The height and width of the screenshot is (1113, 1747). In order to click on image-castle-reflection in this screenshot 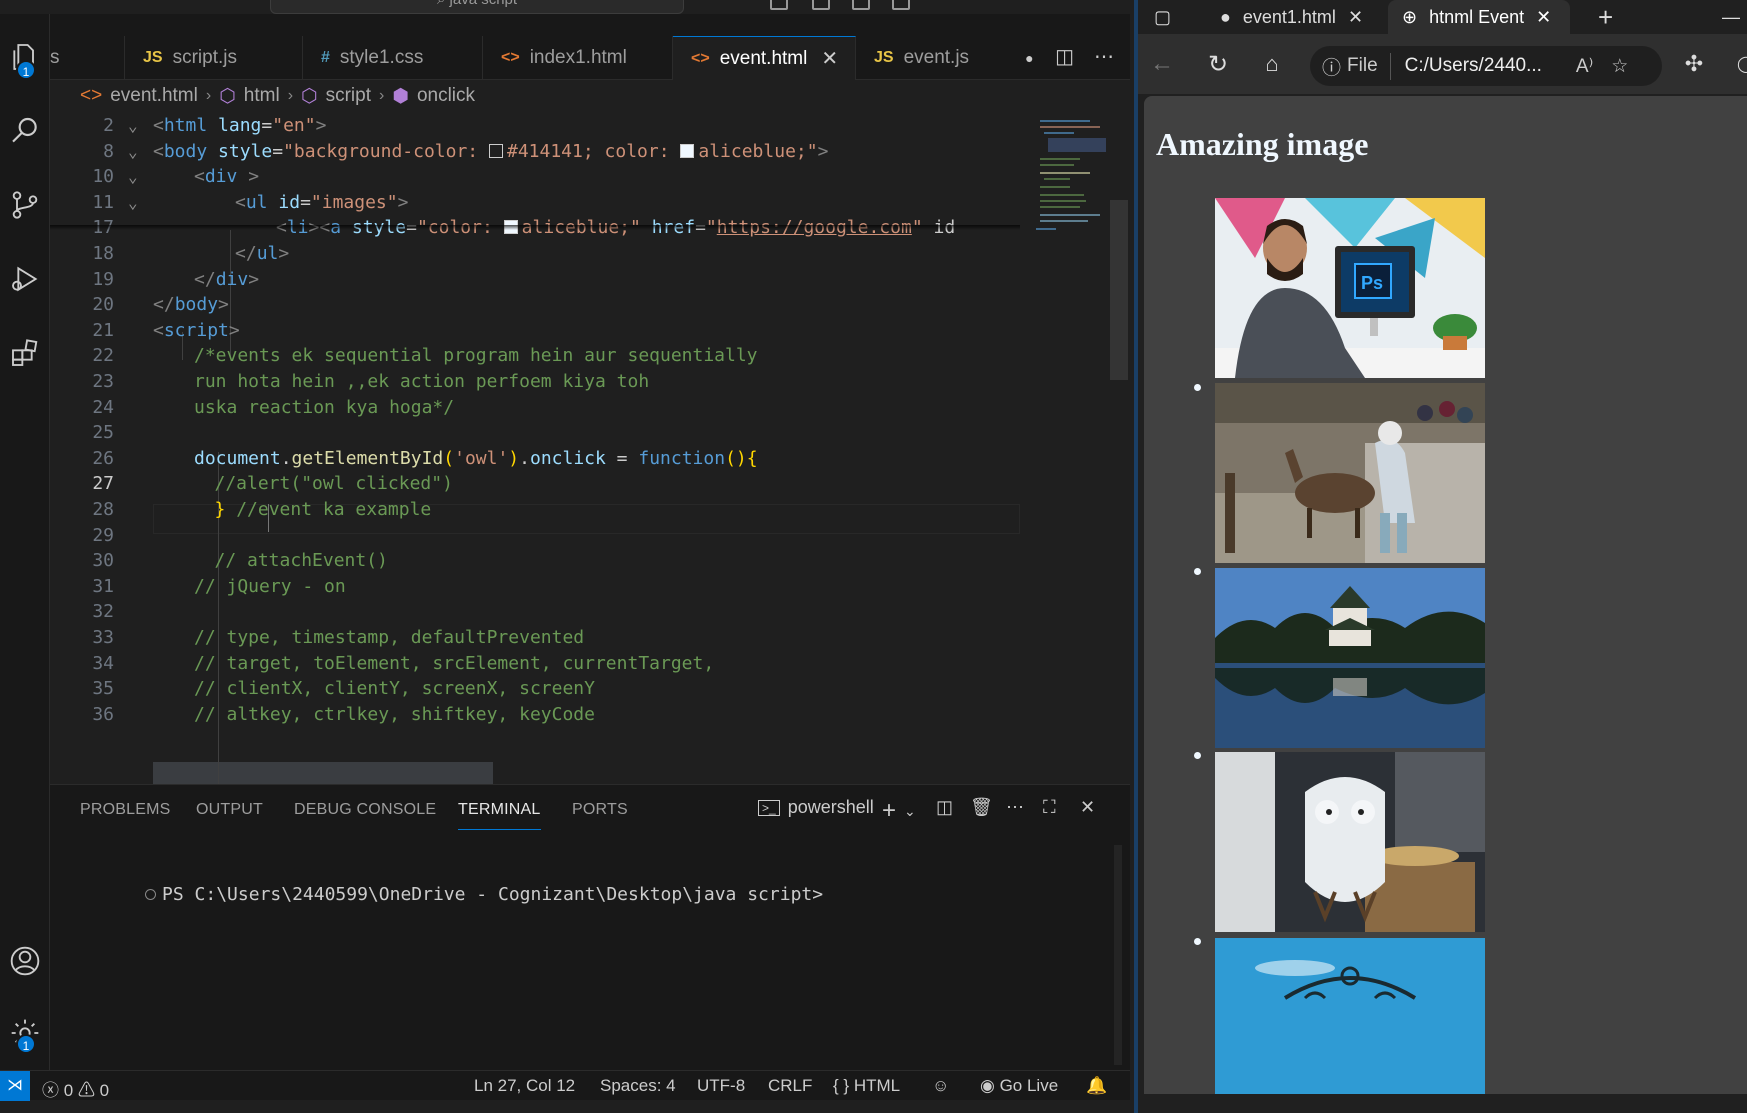, I will do `click(1350, 658)`.